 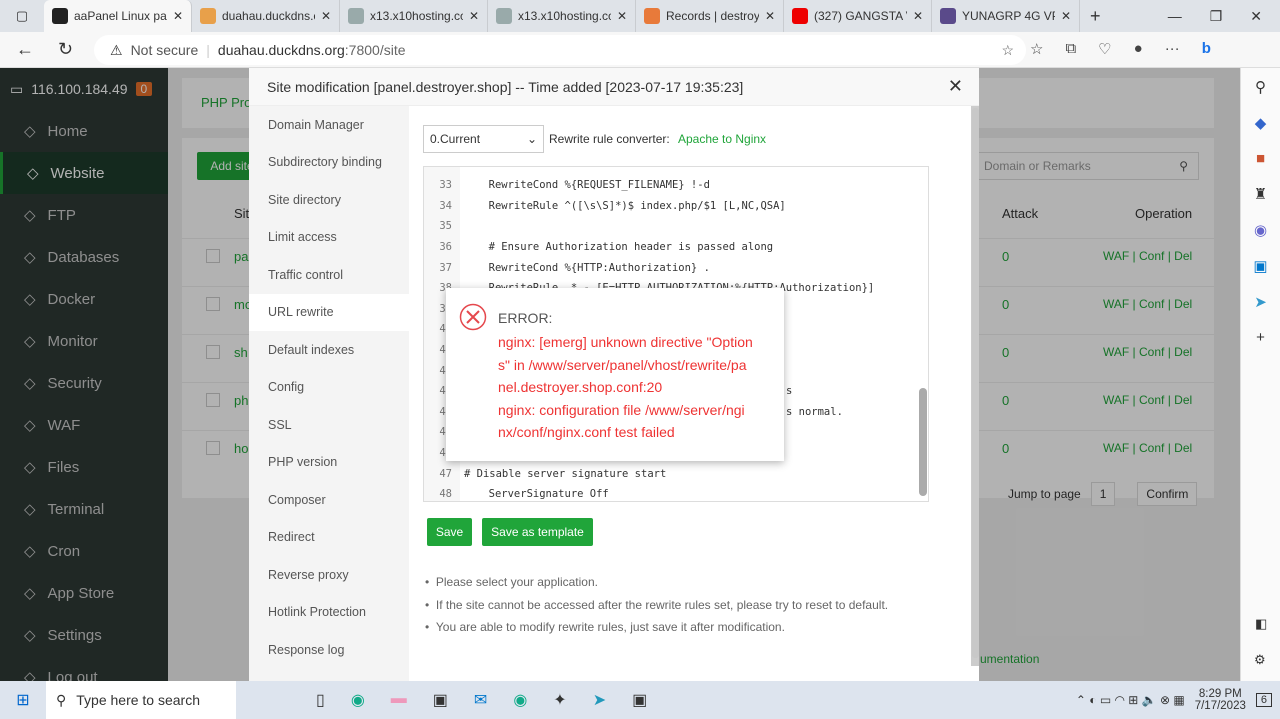 I want to click on favorites-icon: ☆, so click(x=1036, y=49).